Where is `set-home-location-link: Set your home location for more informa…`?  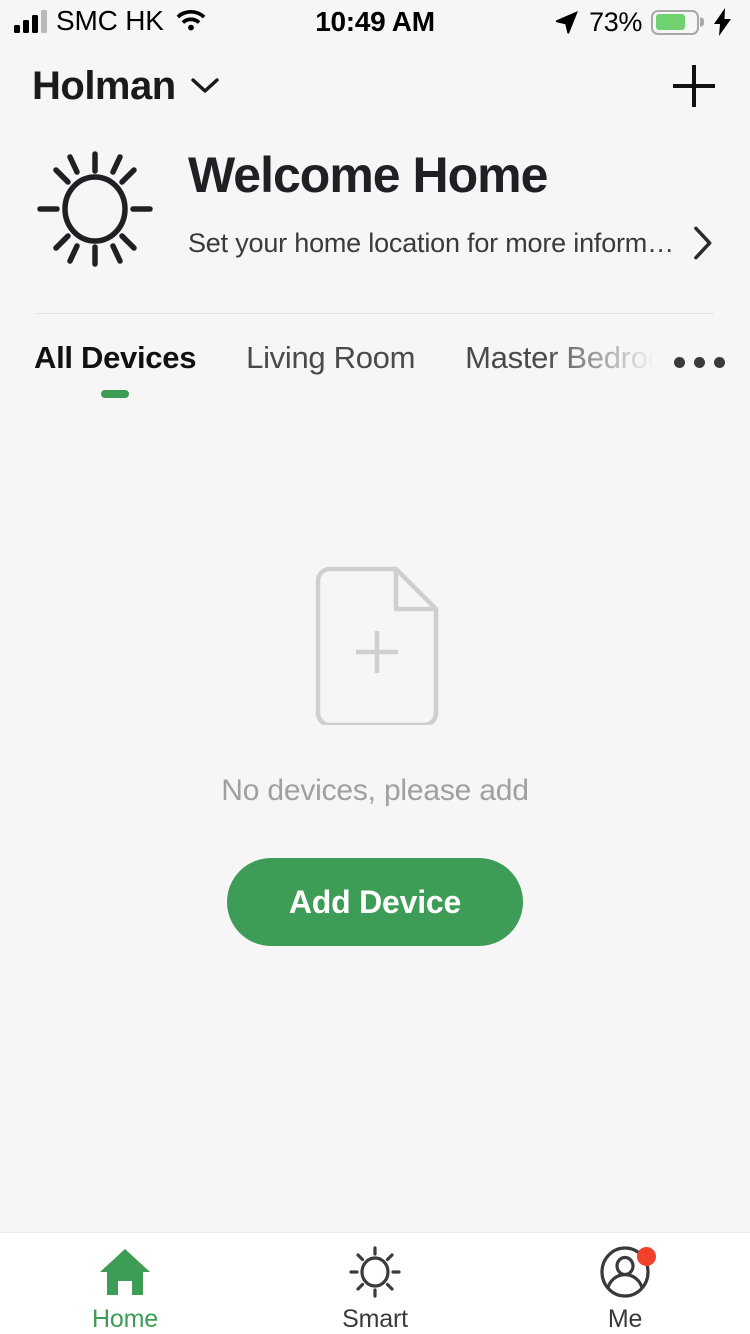 set-home-location-link: Set your home location for more informa… is located at coordinates (451, 243).